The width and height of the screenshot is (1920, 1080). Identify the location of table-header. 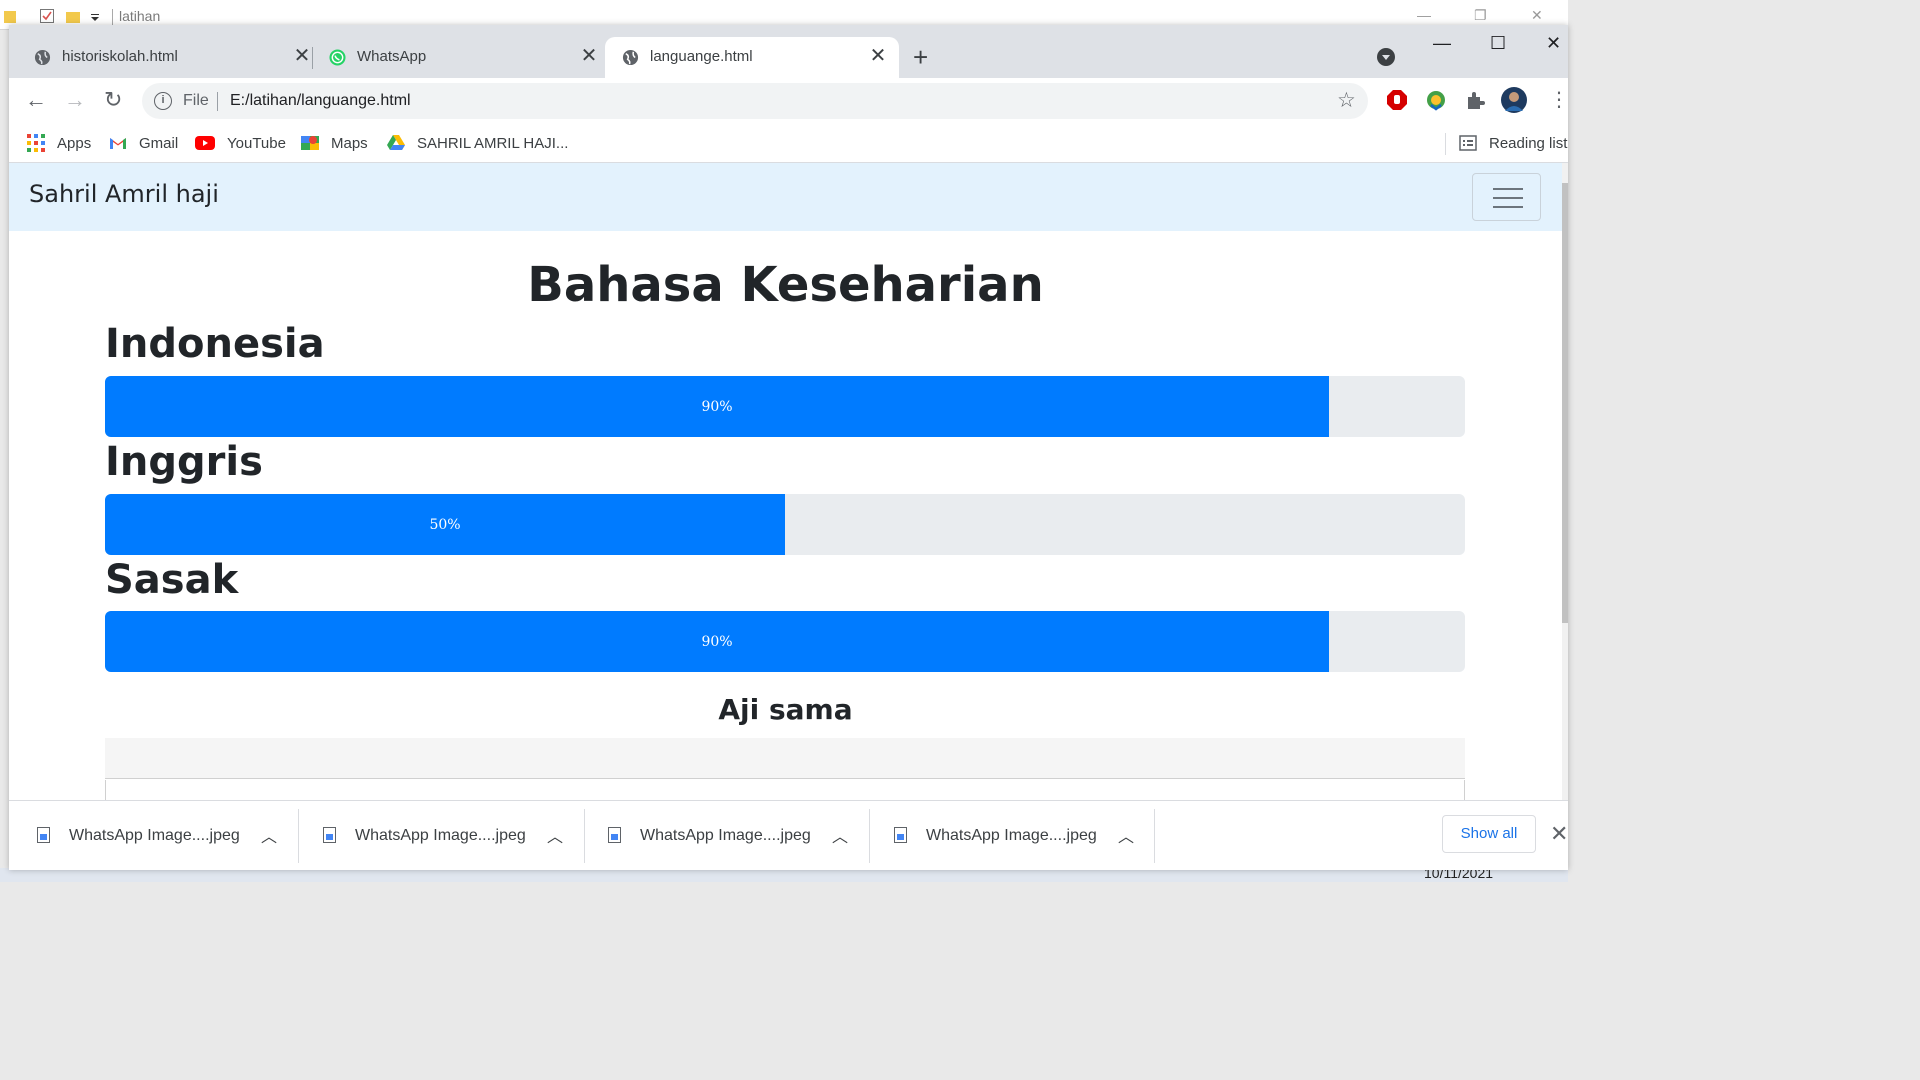
(785, 758).